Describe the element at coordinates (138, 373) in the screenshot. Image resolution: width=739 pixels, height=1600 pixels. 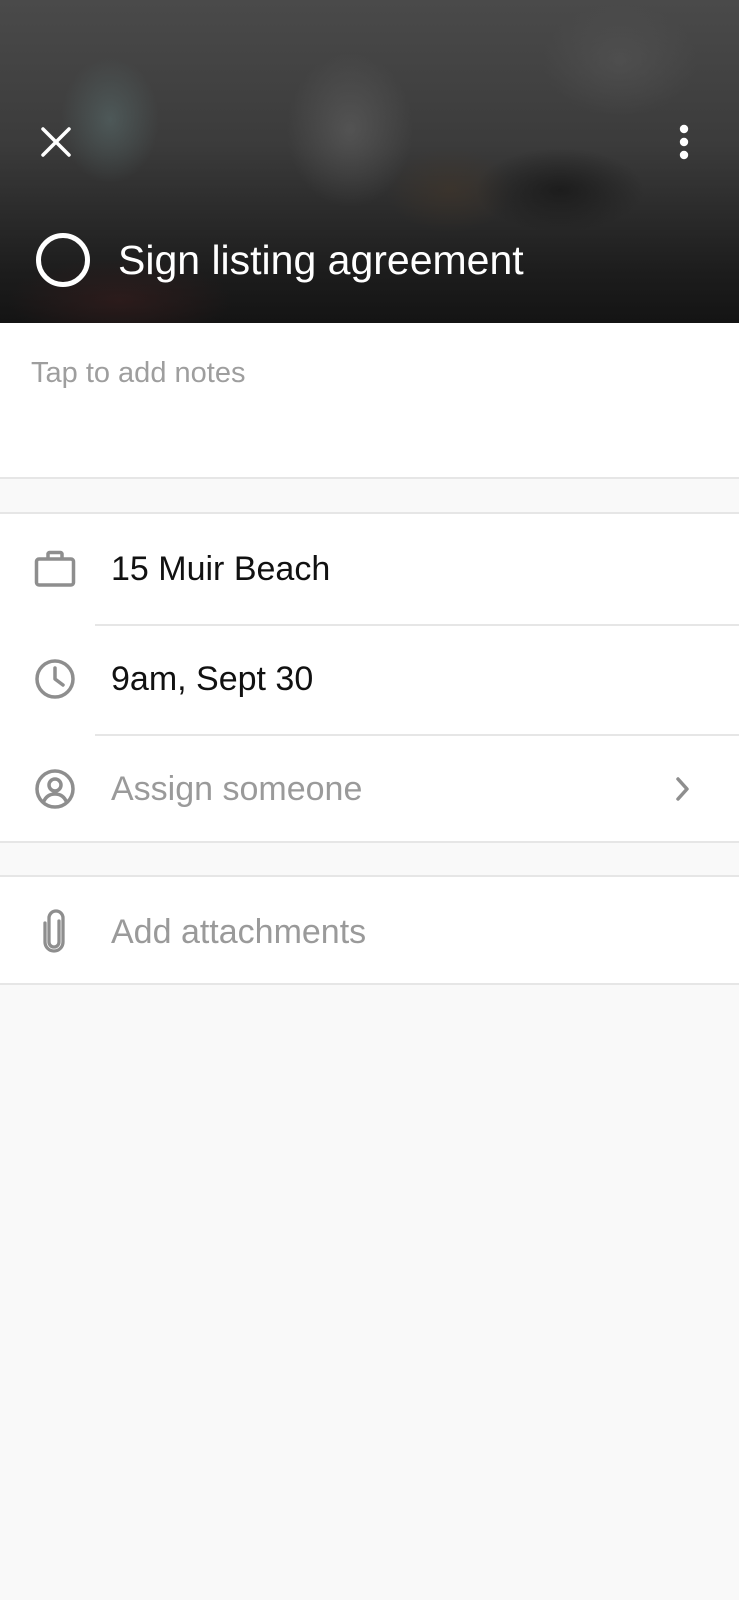
I see `notes-placeholder: Tap to add notes` at that location.